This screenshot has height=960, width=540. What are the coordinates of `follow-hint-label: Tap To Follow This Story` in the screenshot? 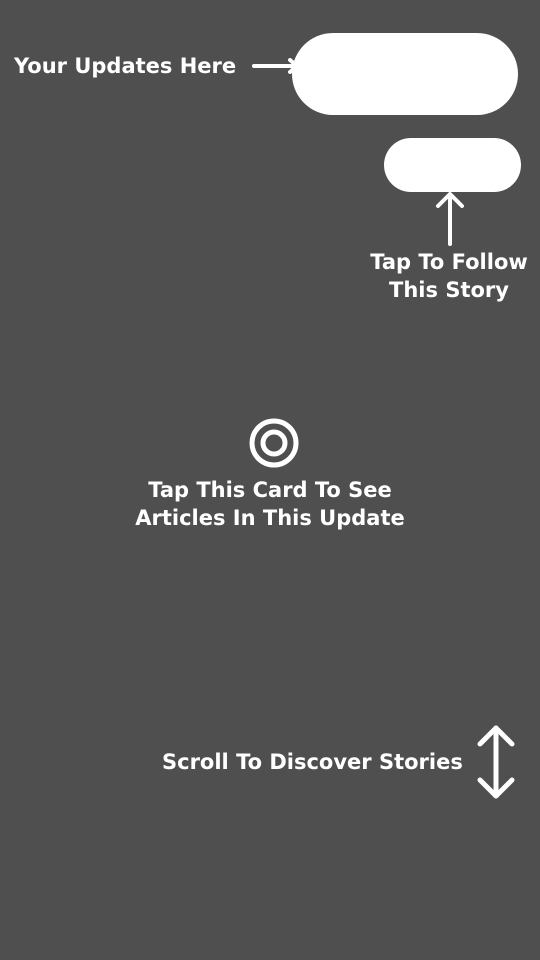 It's located at (449, 276).